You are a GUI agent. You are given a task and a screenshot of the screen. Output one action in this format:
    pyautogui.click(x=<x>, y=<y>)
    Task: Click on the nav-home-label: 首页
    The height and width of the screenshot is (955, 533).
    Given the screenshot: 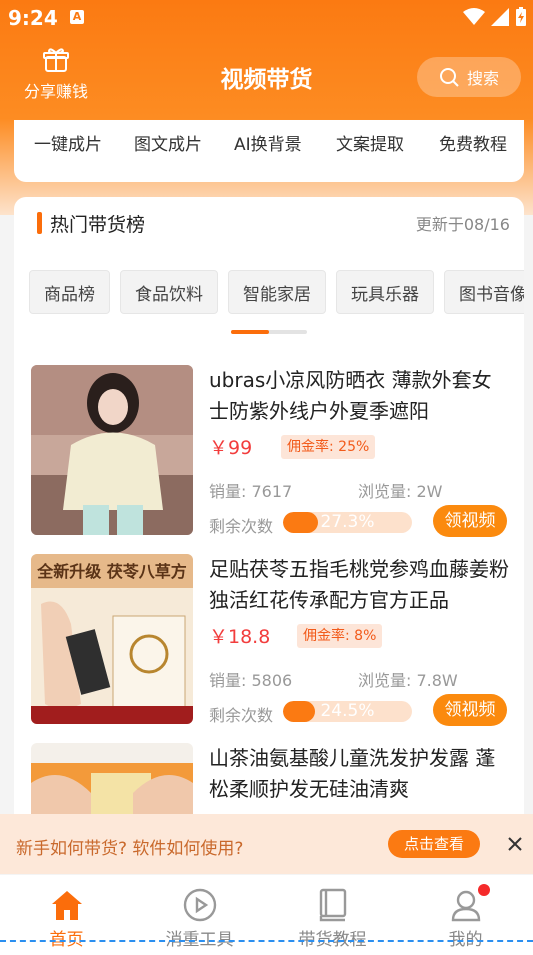 What is the action you would take?
    pyautogui.click(x=66, y=940)
    